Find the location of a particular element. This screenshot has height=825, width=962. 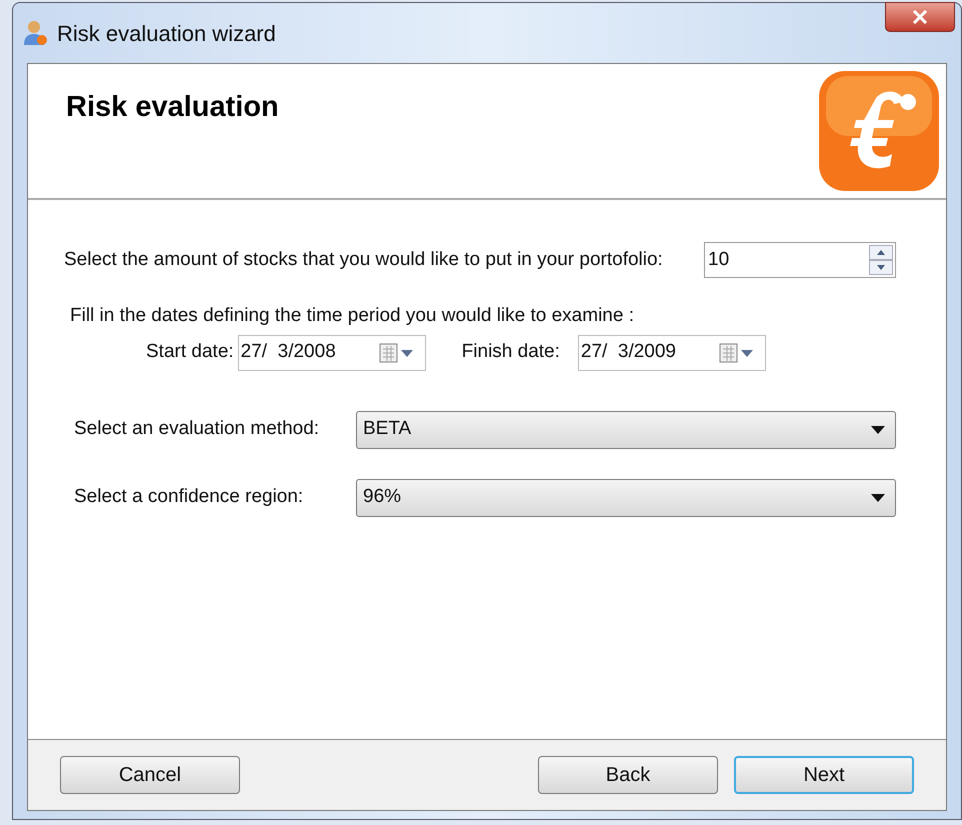

euro-logo-icon is located at coordinates (879, 131).